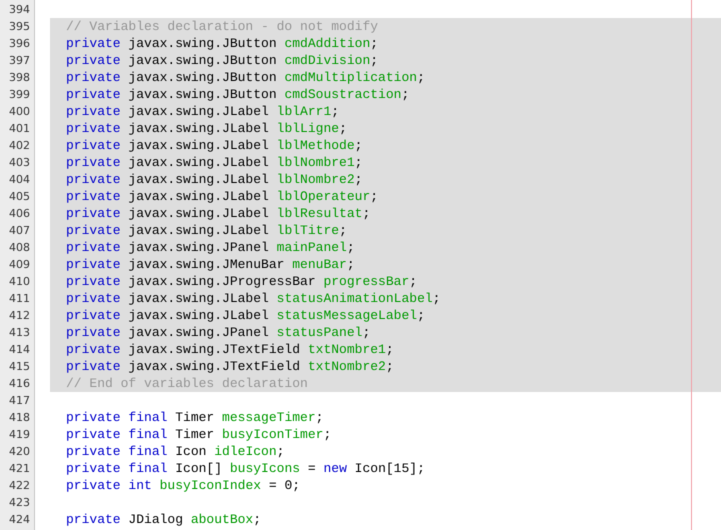 This screenshot has height=530, width=721. I want to click on code-line: private javax.swing.JMenuBar menuBar;, so click(210, 264).